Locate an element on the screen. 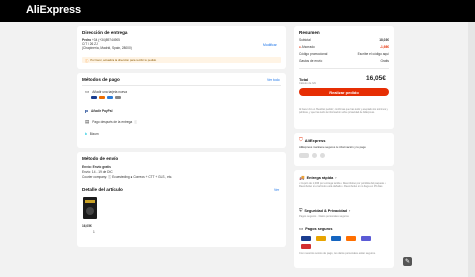  promo-code-input: Escribe el código aquí is located at coordinates (373, 54).